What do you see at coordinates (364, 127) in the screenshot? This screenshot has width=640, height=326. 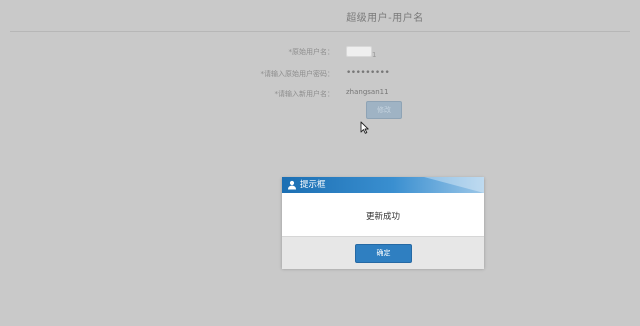 I see `mouse-pointer-icon` at bounding box center [364, 127].